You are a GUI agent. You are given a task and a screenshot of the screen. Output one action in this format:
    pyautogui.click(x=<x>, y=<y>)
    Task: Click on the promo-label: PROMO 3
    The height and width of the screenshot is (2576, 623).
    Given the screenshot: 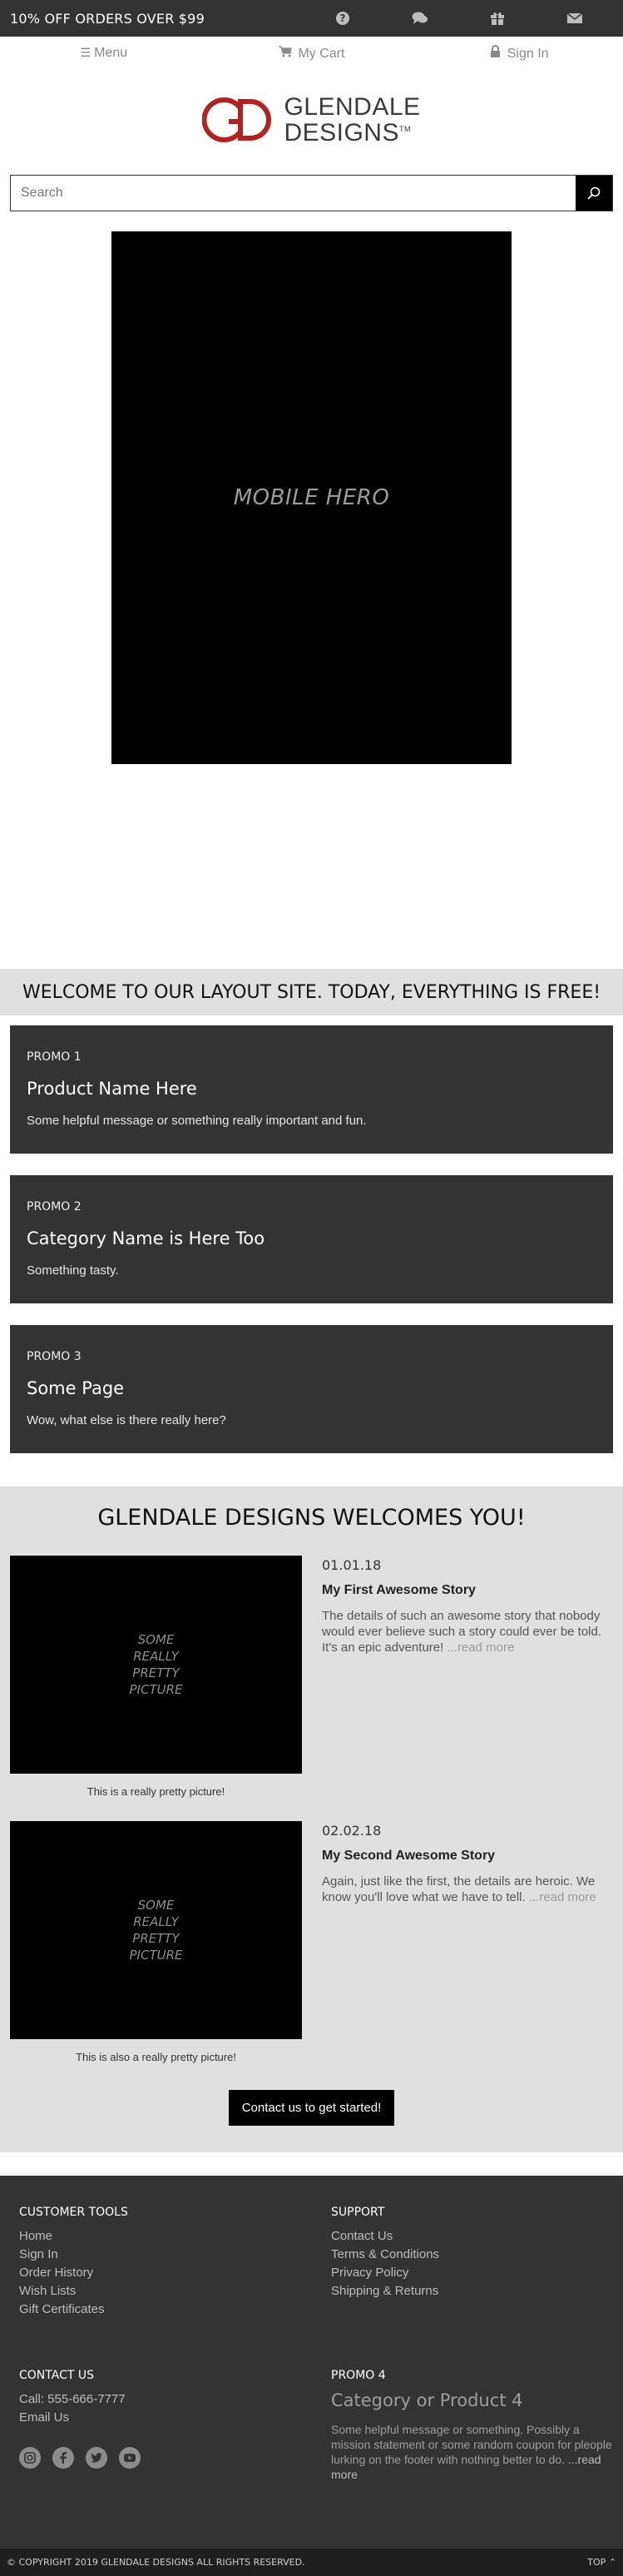 What is the action you would take?
    pyautogui.click(x=54, y=1356)
    